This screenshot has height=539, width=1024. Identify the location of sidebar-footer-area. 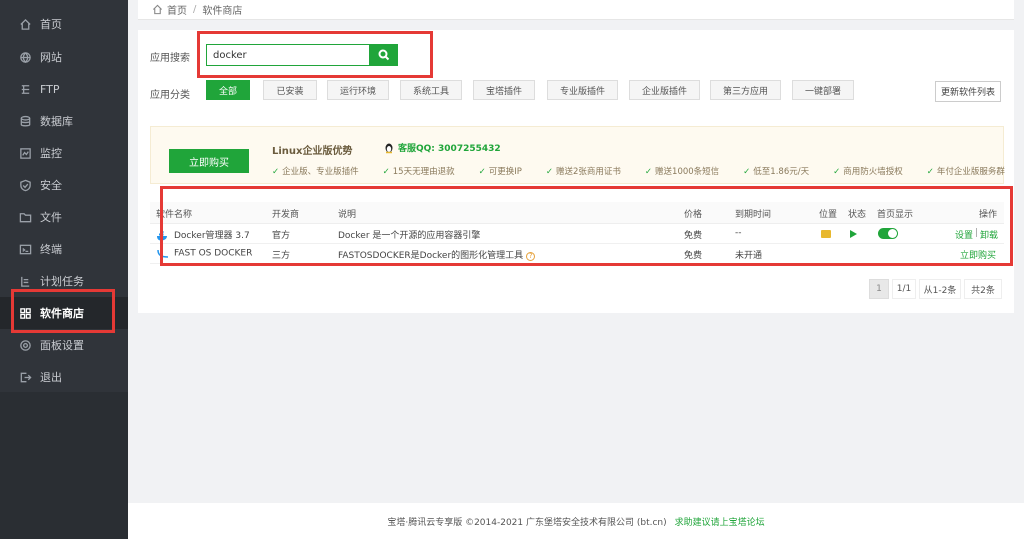
(64, 465).